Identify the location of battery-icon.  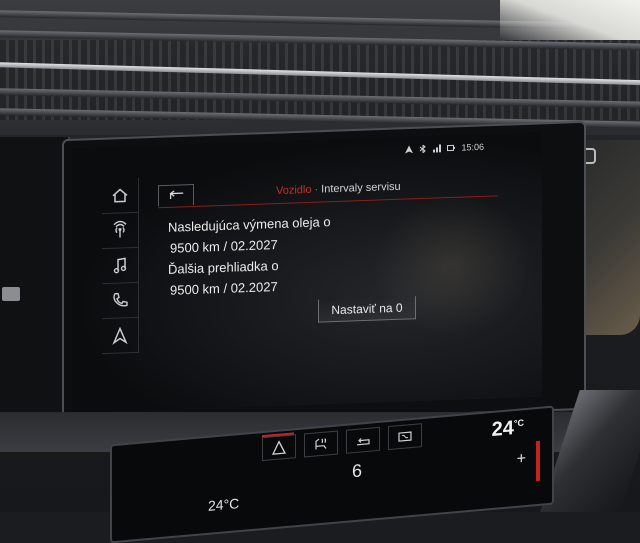
(451, 148).